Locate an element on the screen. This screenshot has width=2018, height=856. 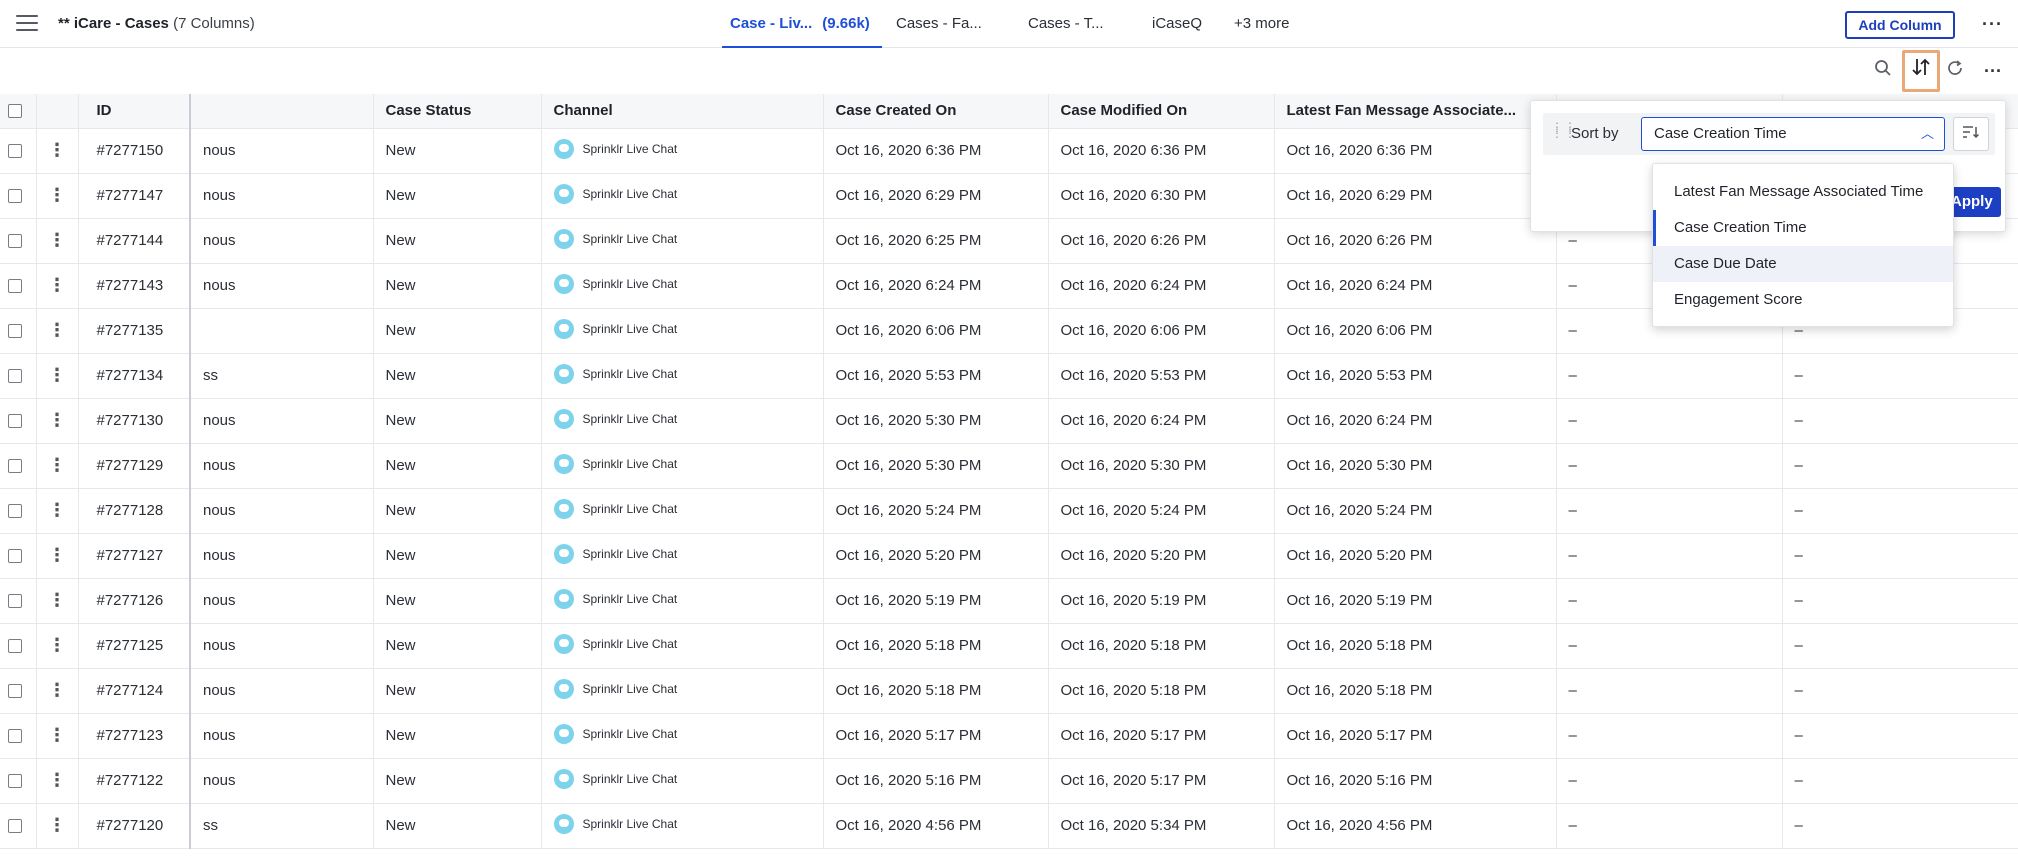
case-id: #7277147 is located at coordinates (134, 196).